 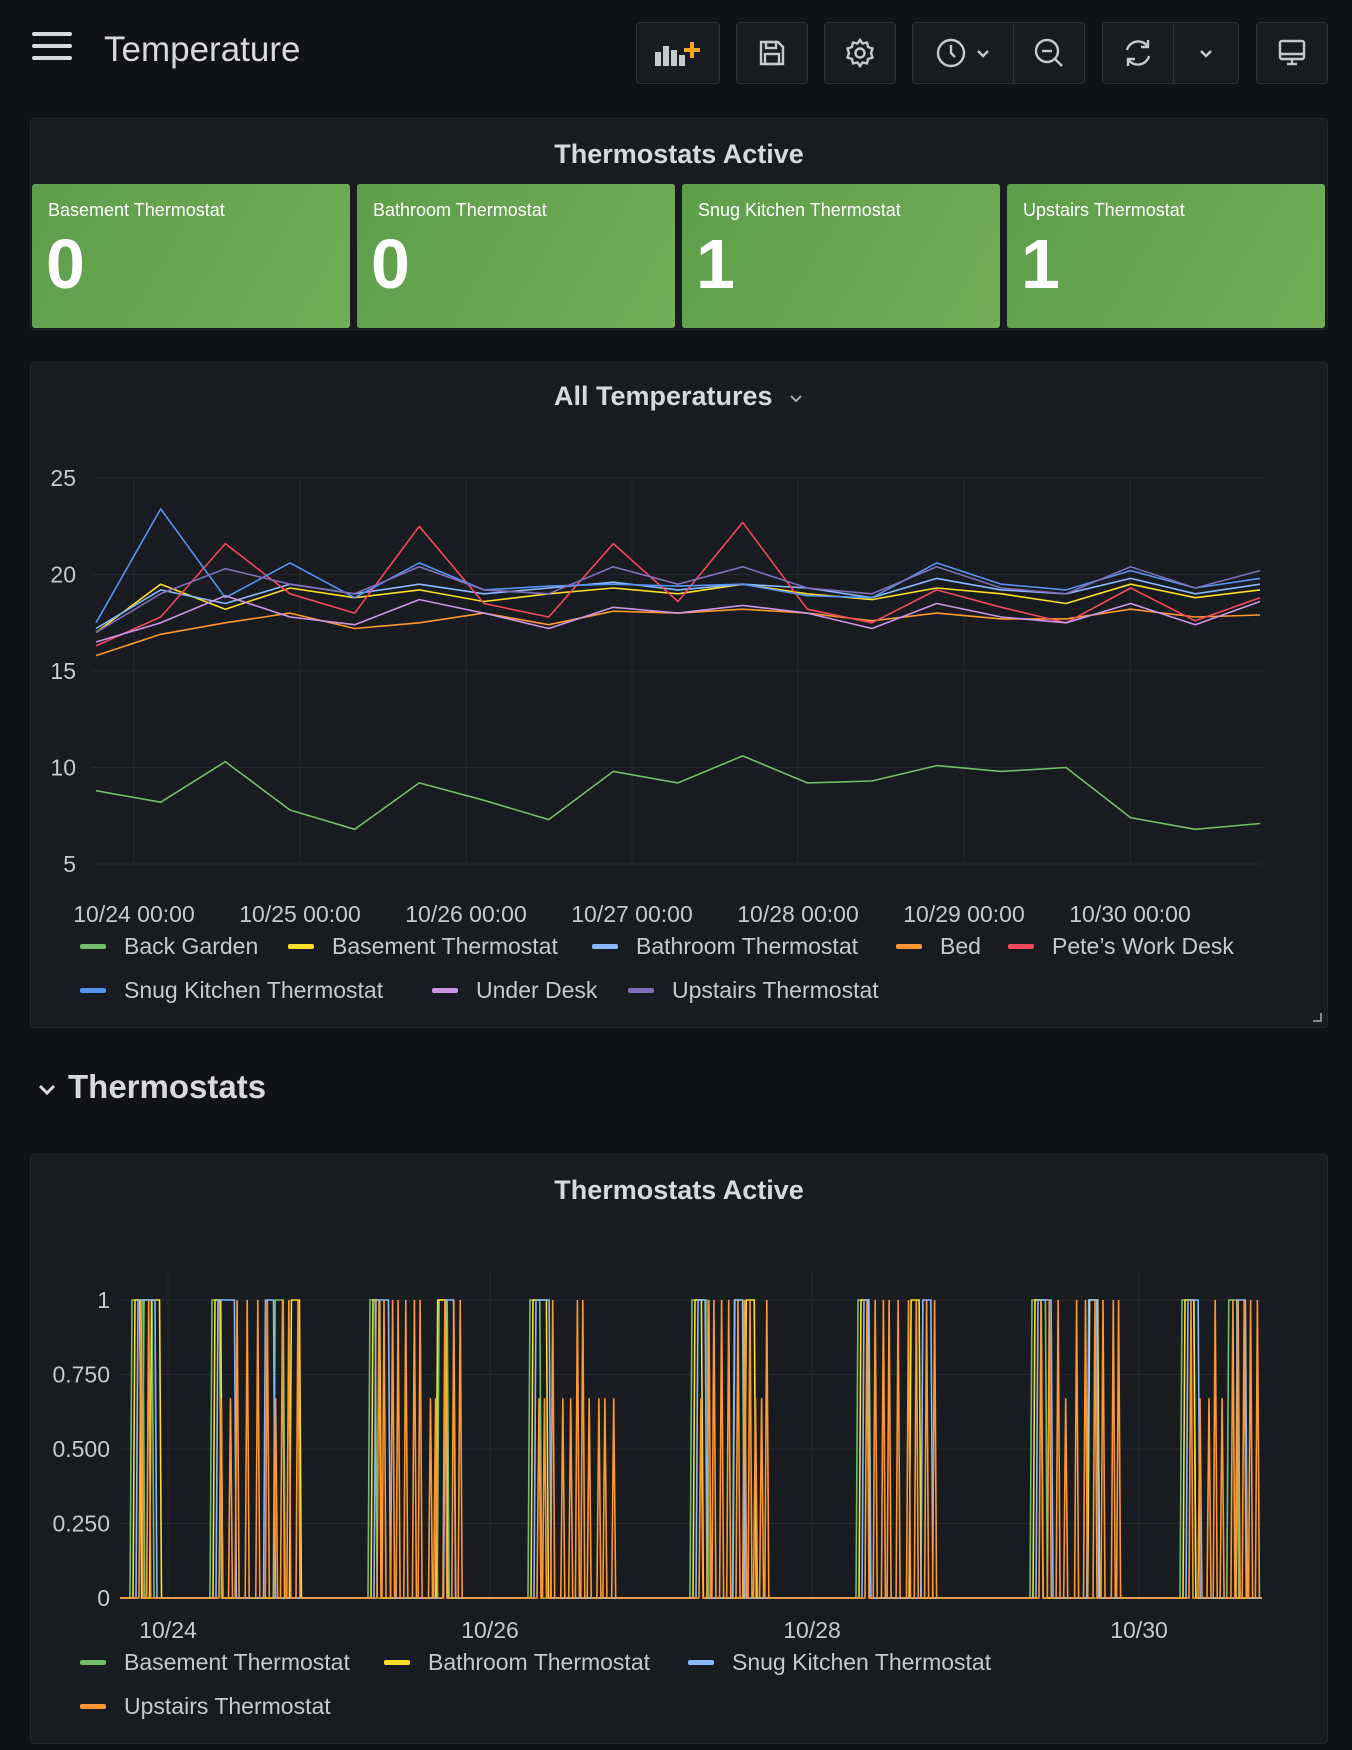 What do you see at coordinates (63, 768) in the screenshot?
I see `y-tick-label: 10` at bounding box center [63, 768].